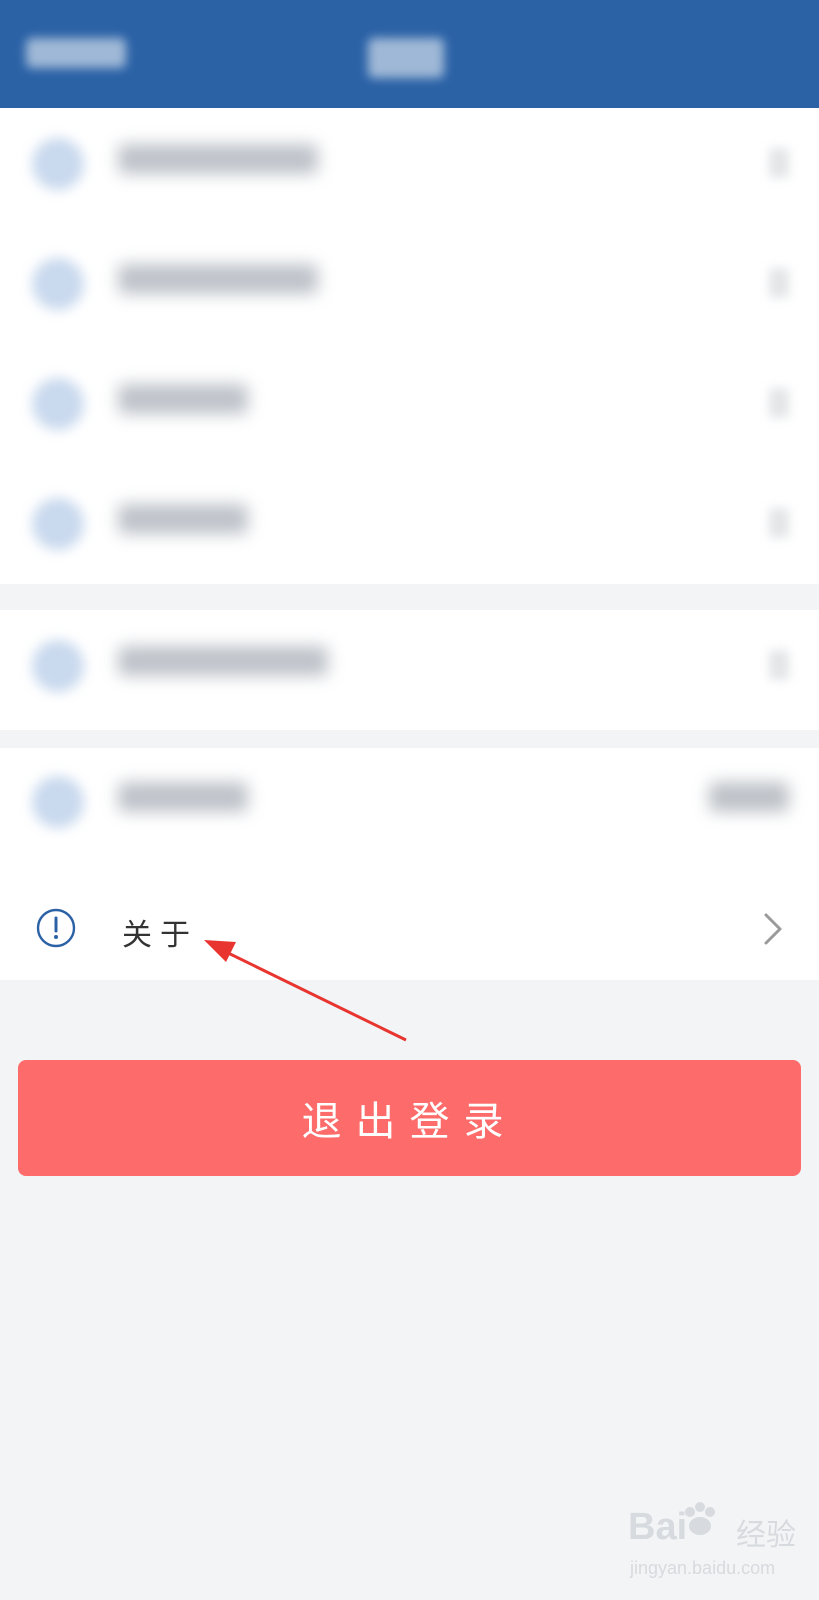  I want to click on about-label: 关于, so click(160, 935).